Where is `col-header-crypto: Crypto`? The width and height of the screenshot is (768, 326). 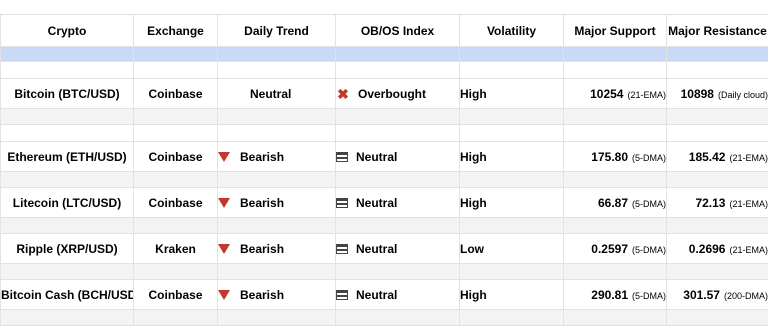
col-header-crypto: Crypto is located at coordinates (67, 31).